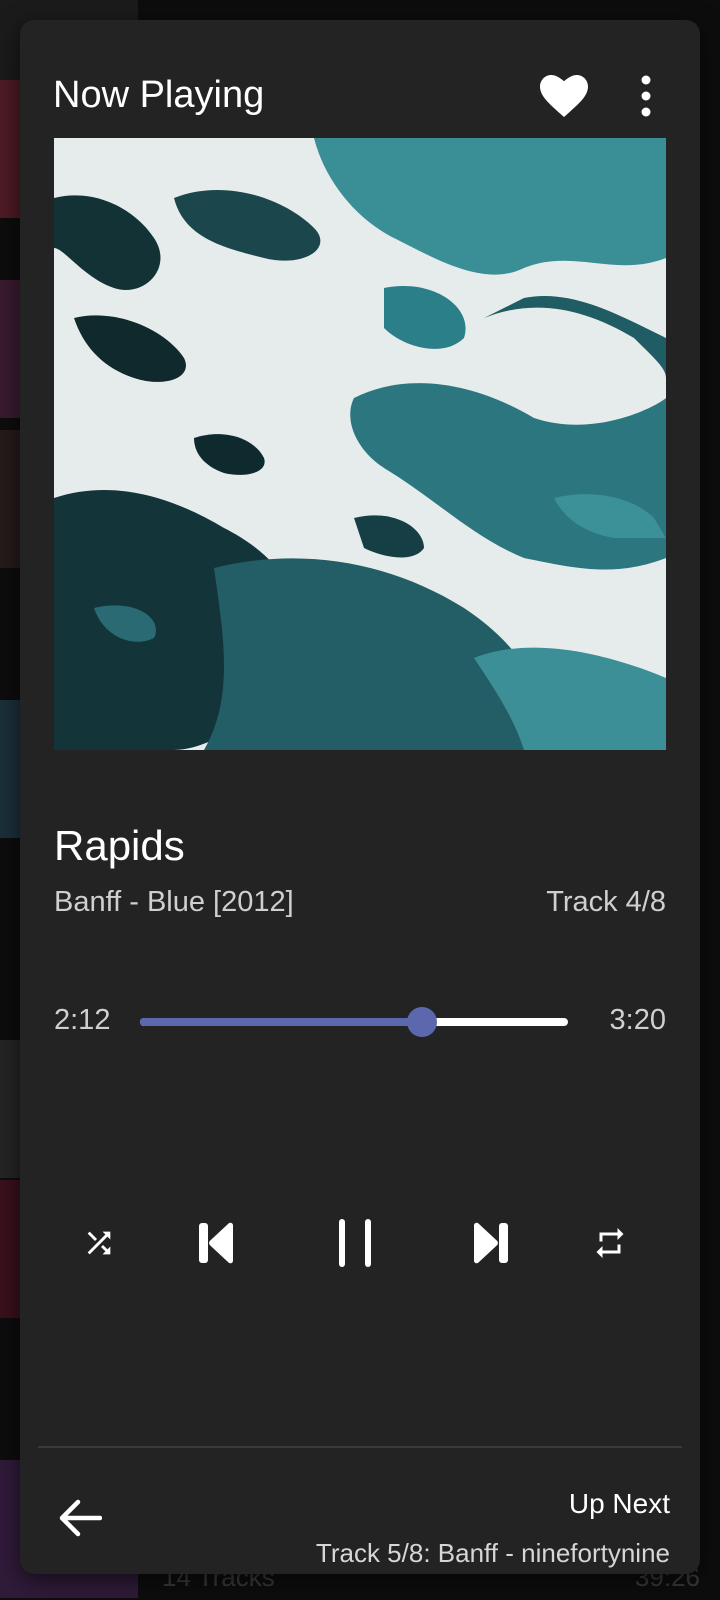  I want to click on back-button, so click(80, 1518).